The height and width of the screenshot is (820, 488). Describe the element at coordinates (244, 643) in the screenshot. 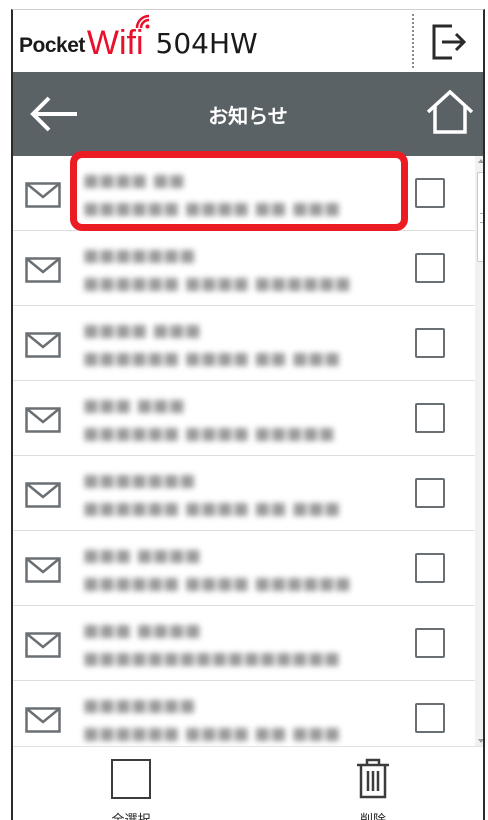

I see `list-item: ■■■ ■■■■ ■■■■■■■■■■■■■■■■` at that location.